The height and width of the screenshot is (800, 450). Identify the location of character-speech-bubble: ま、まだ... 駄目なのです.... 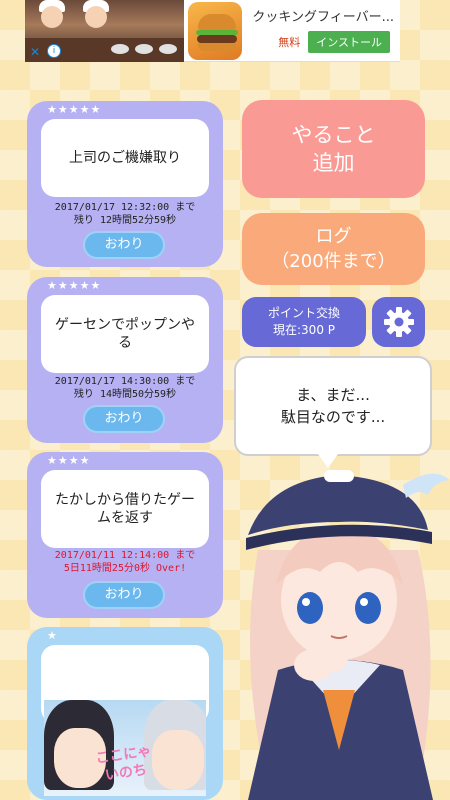
(333, 406).